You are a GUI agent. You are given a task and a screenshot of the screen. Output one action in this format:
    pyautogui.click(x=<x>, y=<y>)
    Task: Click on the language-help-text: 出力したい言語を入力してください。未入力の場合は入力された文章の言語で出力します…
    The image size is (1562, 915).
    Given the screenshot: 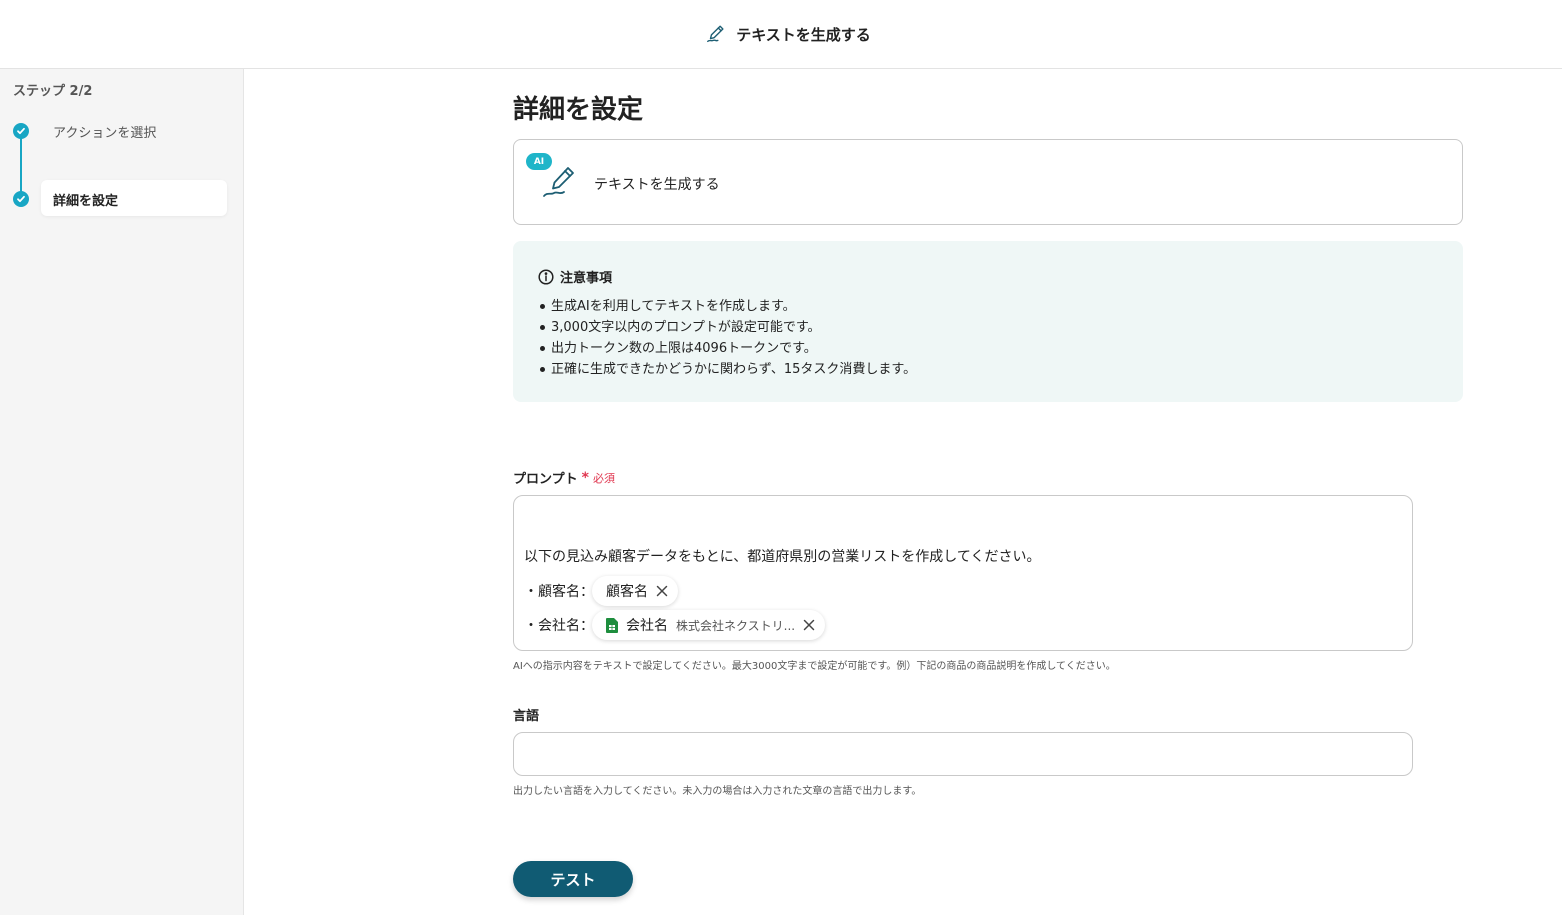 What is the action you would take?
    pyautogui.click(x=717, y=791)
    